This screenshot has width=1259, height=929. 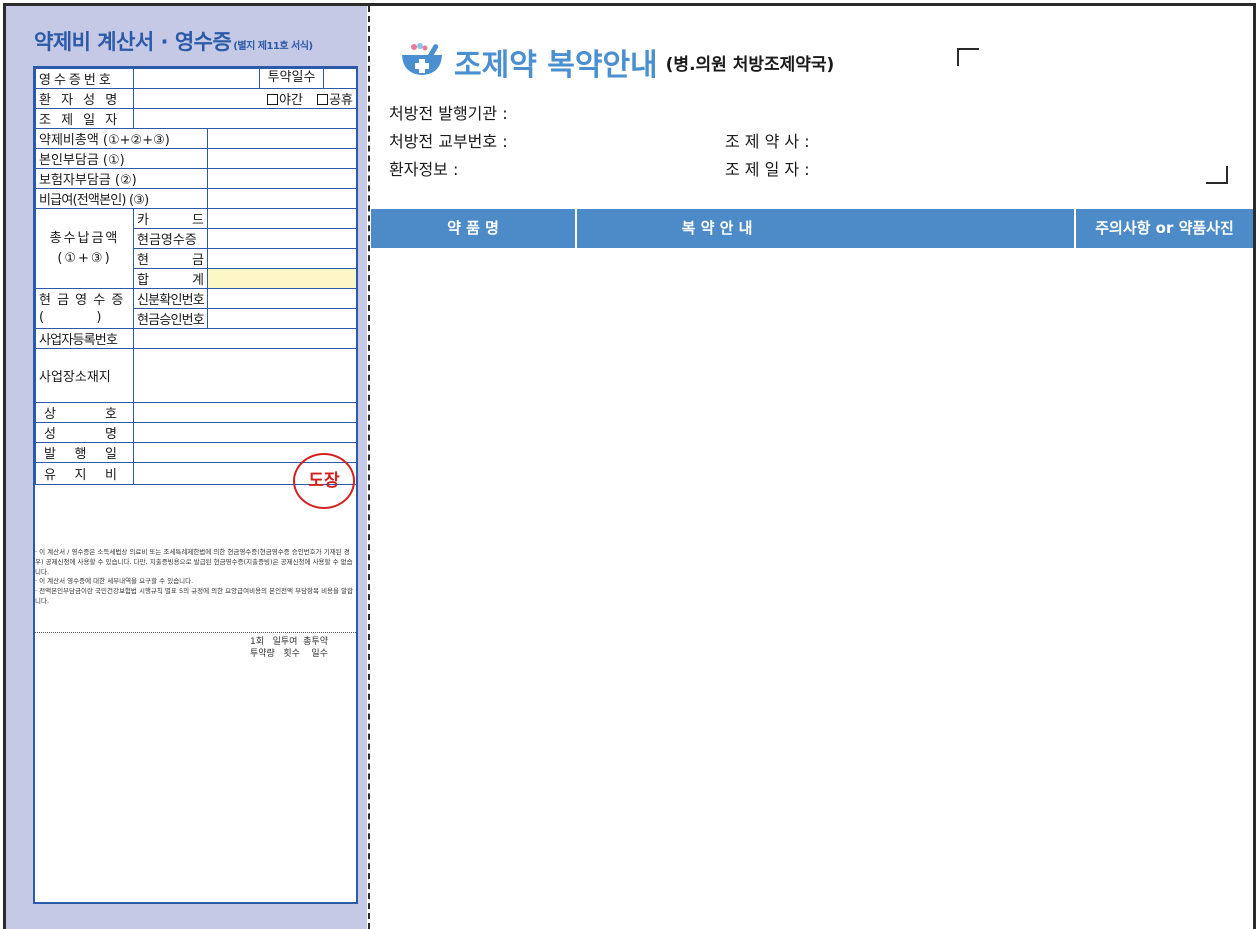 What do you see at coordinates (282, 198) in the screenshot?
I see `non-covered-field` at bounding box center [282, 198].